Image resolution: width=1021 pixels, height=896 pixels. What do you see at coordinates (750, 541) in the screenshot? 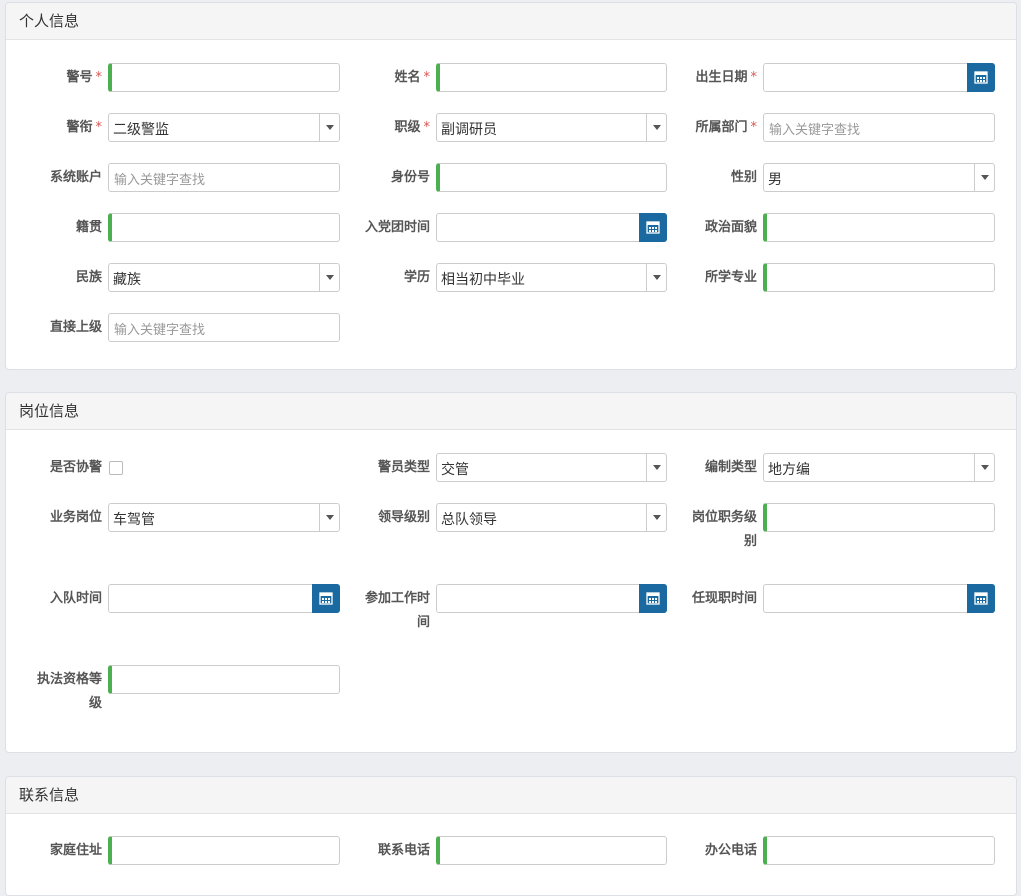
I see `post-level-label-line2: 别` at bounding box center [750, 541].